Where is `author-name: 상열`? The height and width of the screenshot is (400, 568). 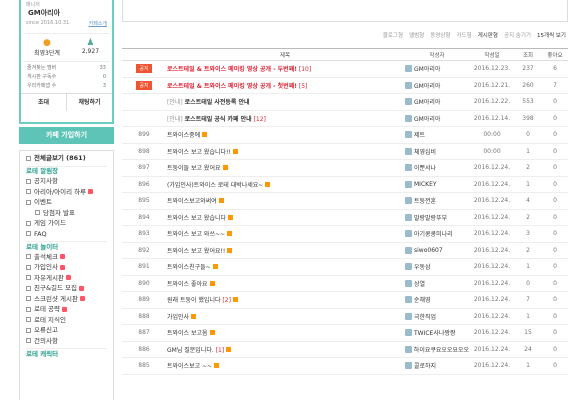
author-name: 상열 is located at coordinates (419, 283).